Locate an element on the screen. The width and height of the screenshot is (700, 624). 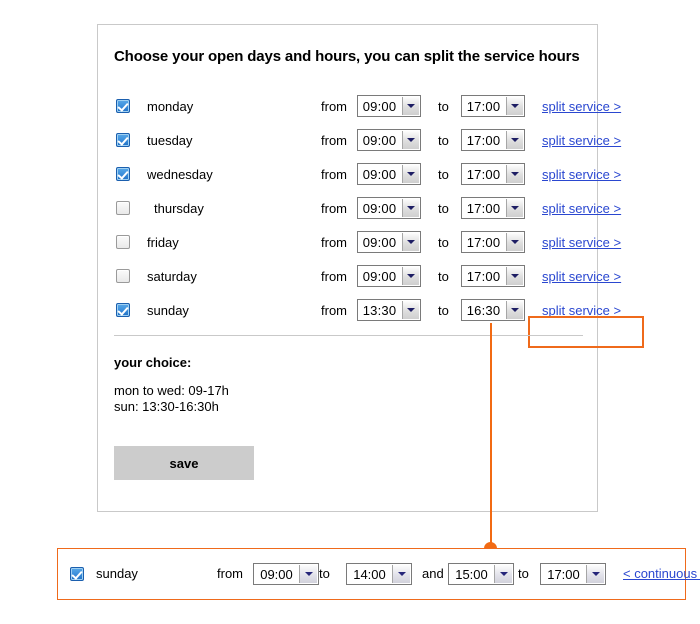
day-label: wednesday is located at coordinates (180, 174).